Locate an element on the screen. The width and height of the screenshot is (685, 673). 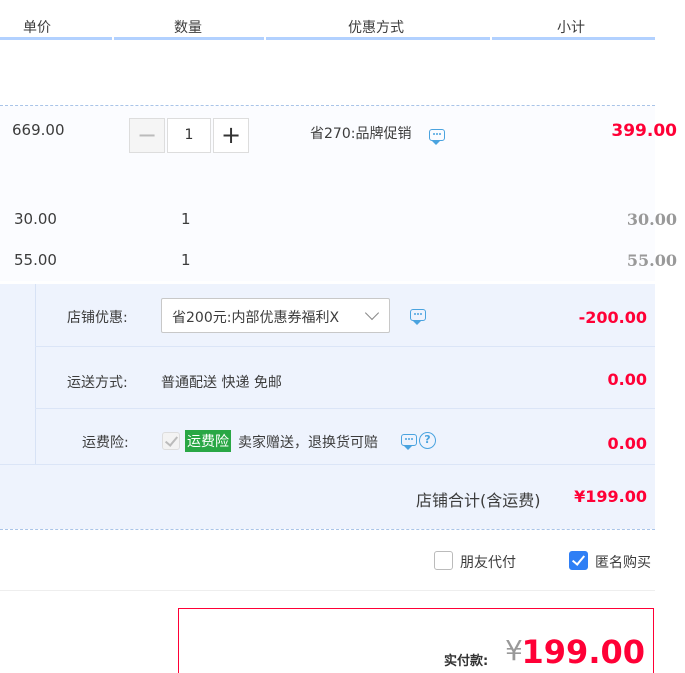
section-divider is located at coordinates (327, 529).